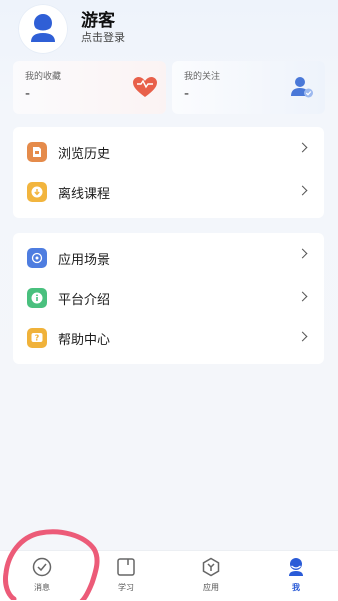  Describe the element at coordinates (89, 87) in the screenshot. I see `favorites-card: 我的收藏 -` at that location.